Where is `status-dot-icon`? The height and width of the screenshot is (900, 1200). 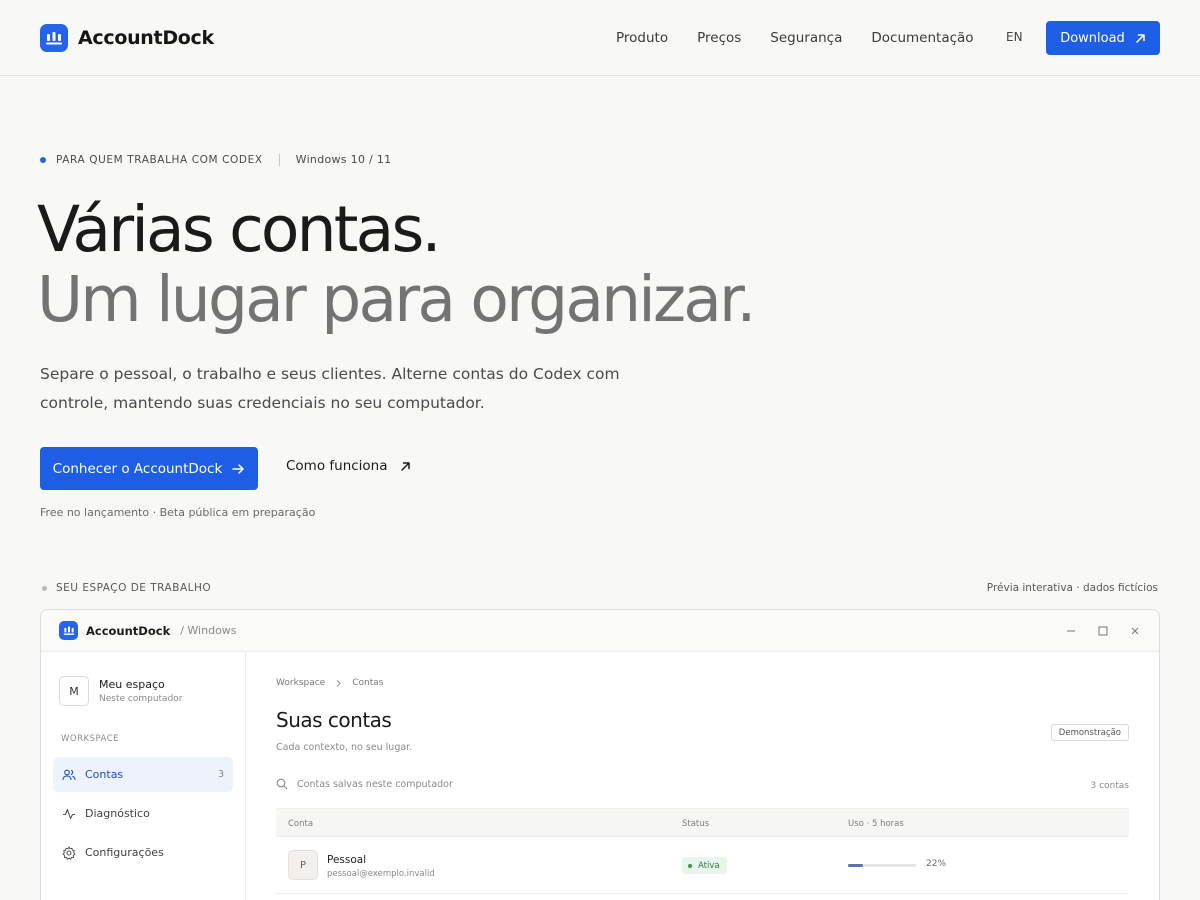
status-dot-icon is located at coordinates (690, 865).